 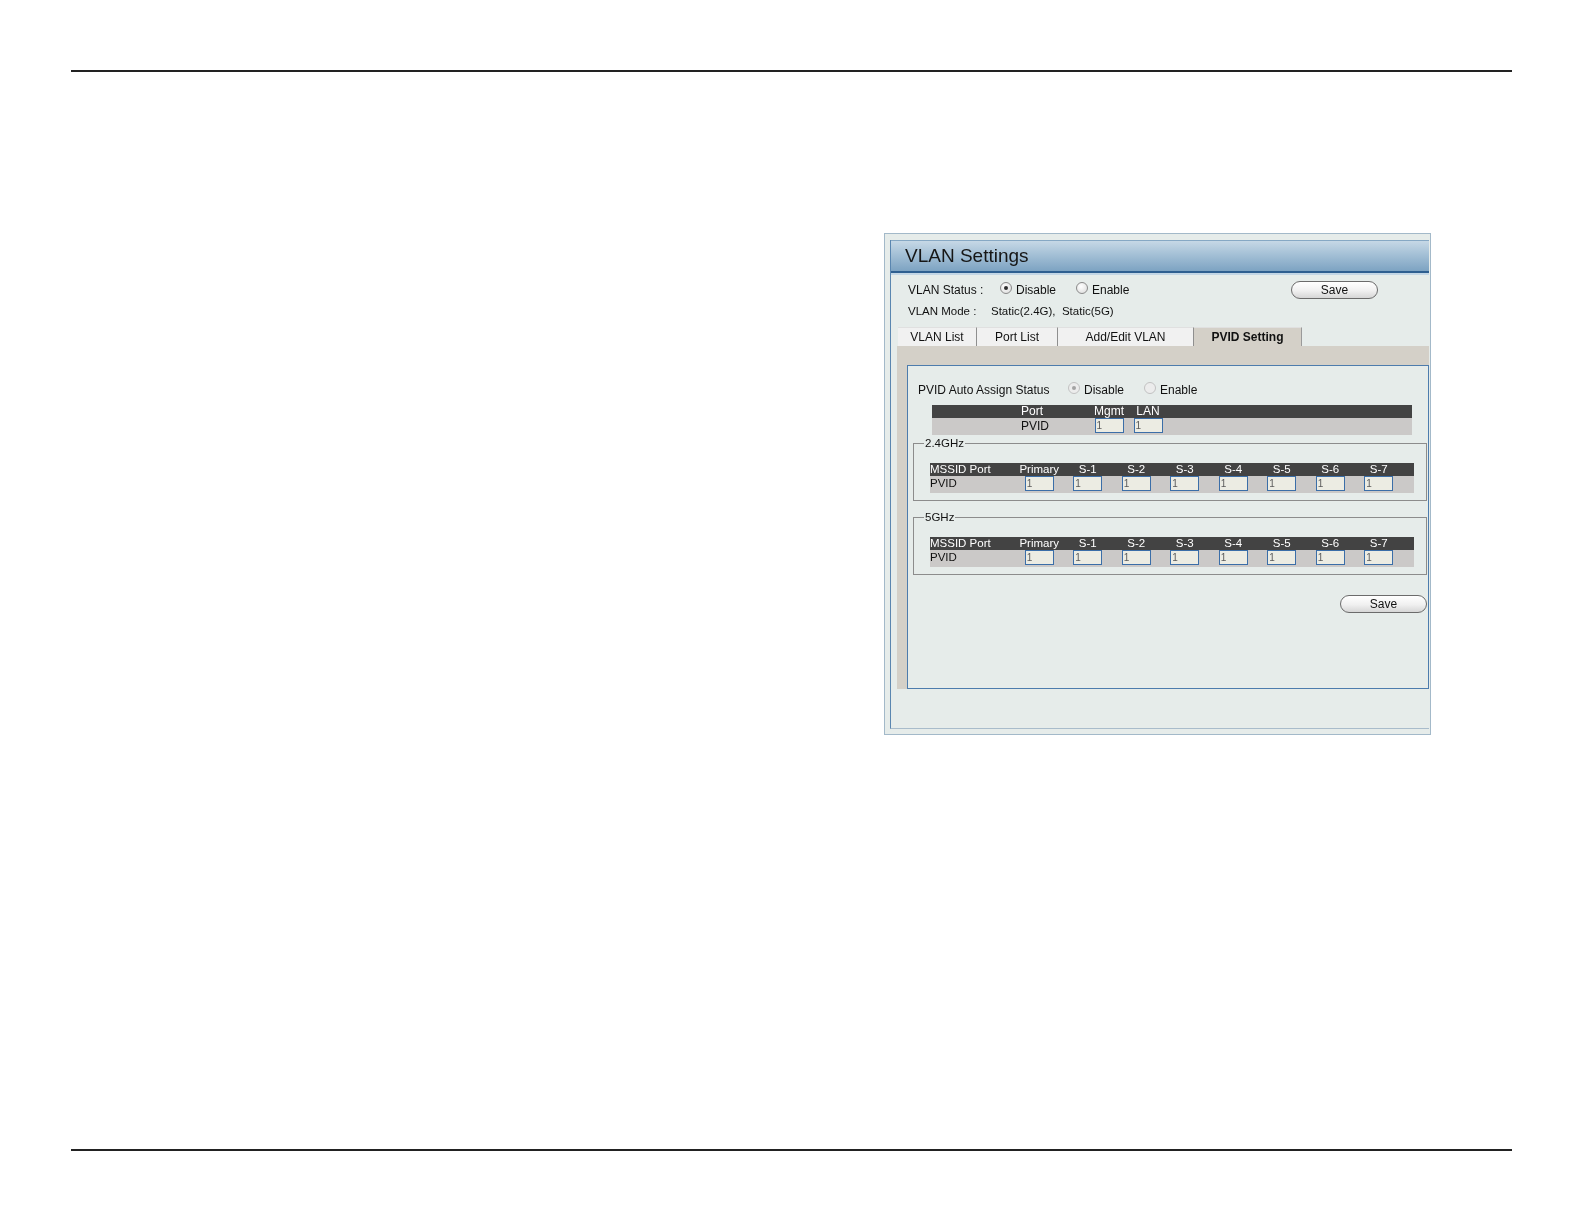 What do you see at coordinates (1109, 411) in the screenshot?
I see `column-header: Mgmt` at bounding box center [1109, 411].